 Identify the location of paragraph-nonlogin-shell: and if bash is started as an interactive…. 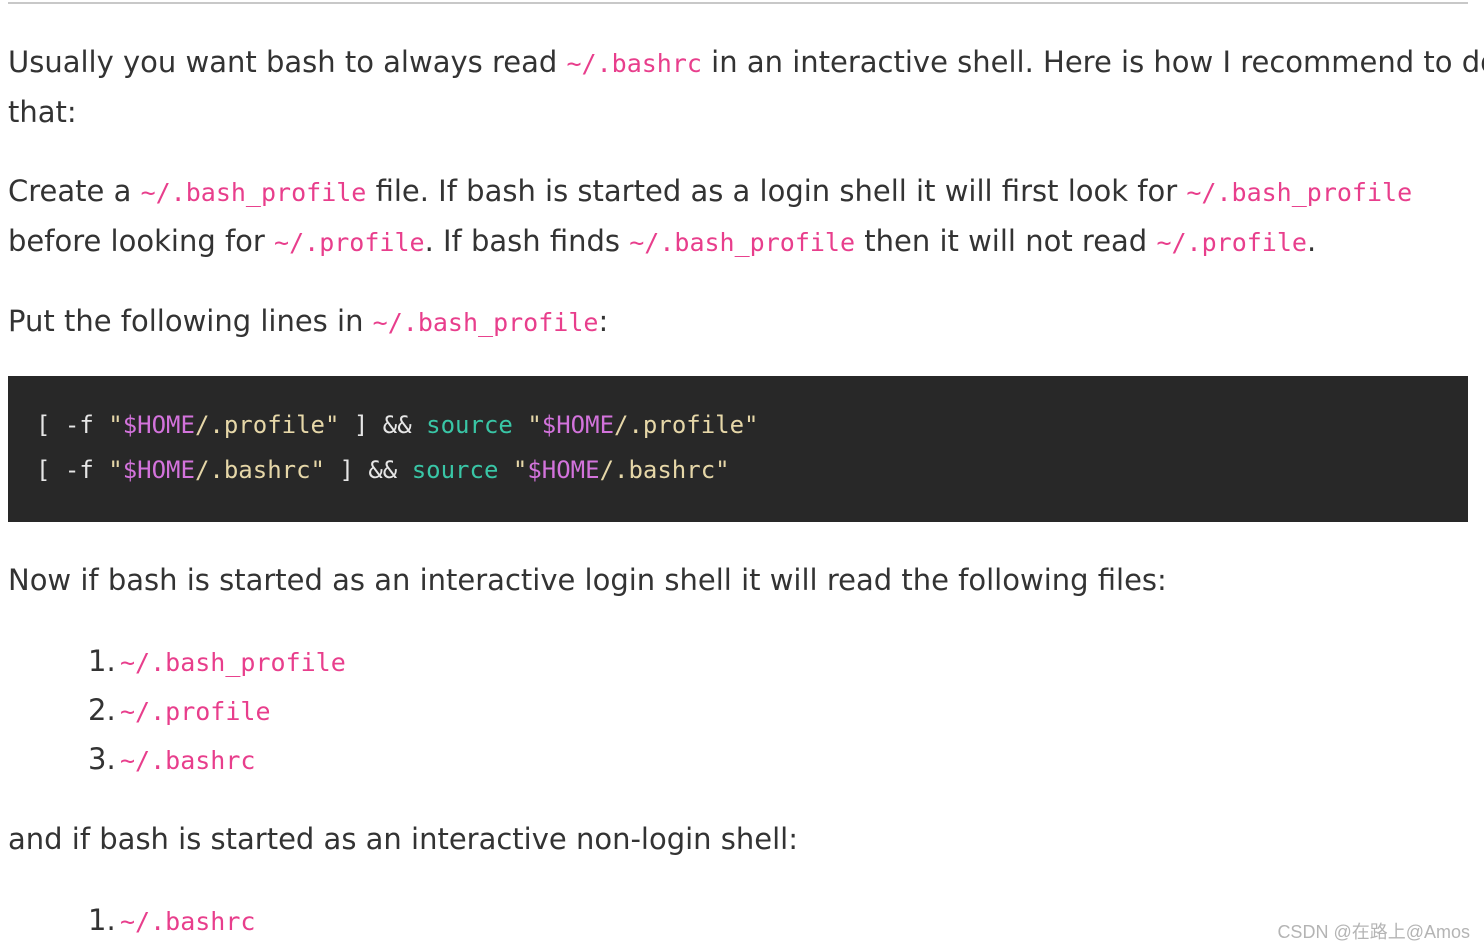
(403, 839).